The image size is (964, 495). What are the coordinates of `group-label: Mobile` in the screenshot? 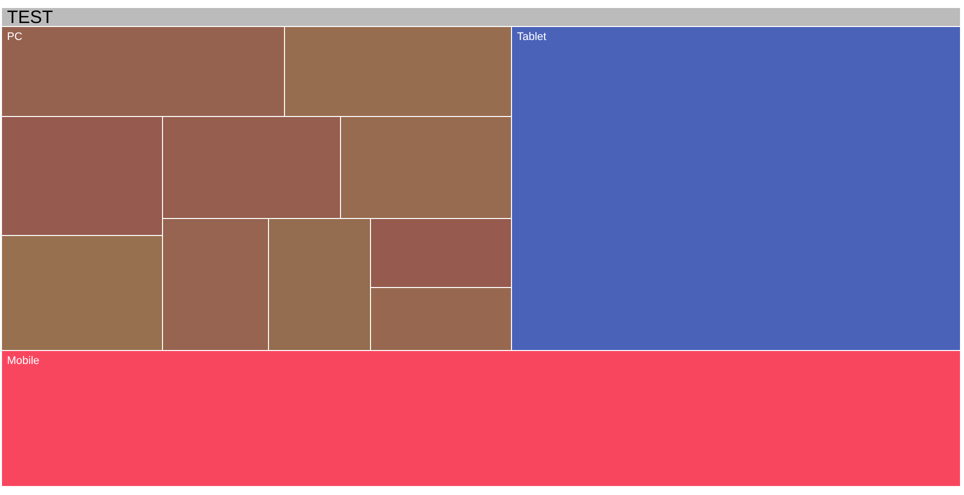 It's located at (23, 361).